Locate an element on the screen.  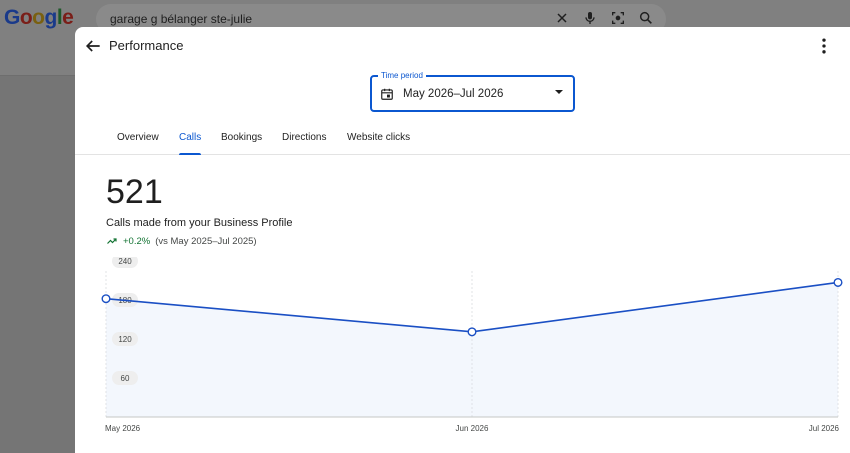
tab-website-clicks: Website clicks is located at coordinates (378, 143).